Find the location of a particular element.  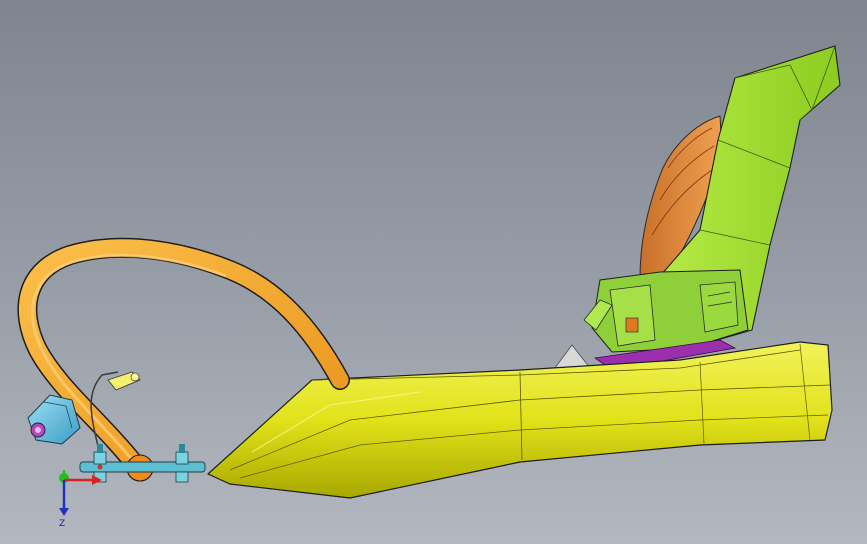

xyz-axis-triad-icon: Z is located at coordinates (80, 499).